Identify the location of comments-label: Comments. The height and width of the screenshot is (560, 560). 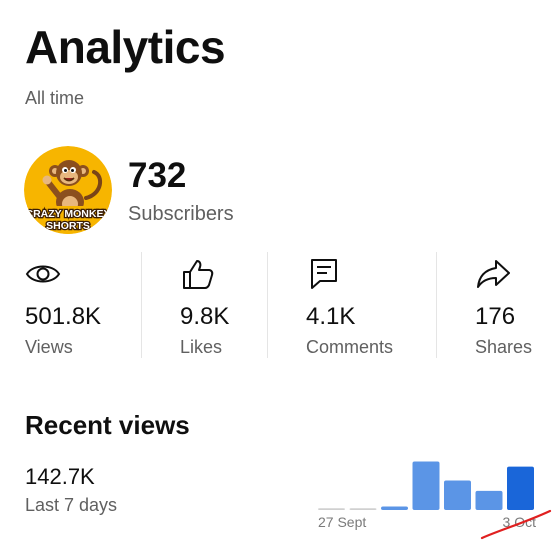
(350, 347).